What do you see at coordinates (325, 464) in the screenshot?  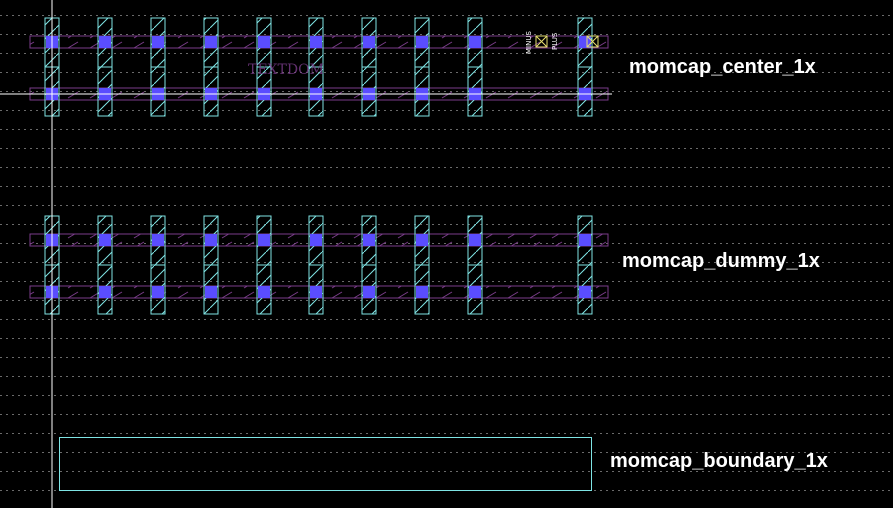 I see `boundary-outline` at bounding box center [325, 464].